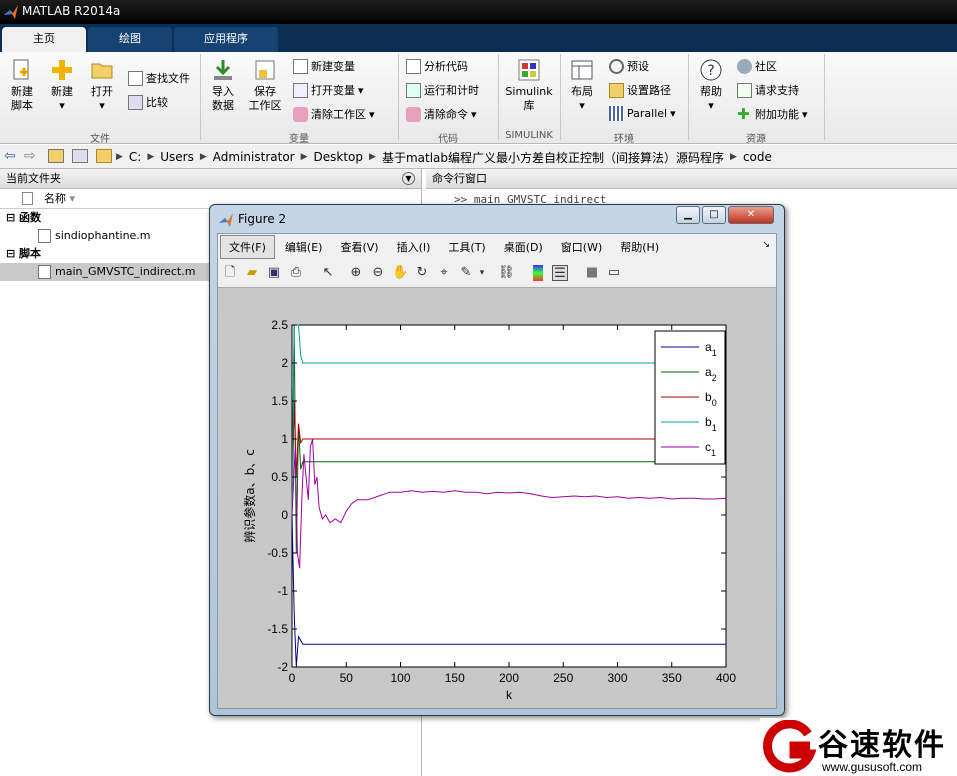 Image resolution: width=957 pixels, height=776 pixels. I want to click on panel-menu-icon: ▼, so click(408, 178).